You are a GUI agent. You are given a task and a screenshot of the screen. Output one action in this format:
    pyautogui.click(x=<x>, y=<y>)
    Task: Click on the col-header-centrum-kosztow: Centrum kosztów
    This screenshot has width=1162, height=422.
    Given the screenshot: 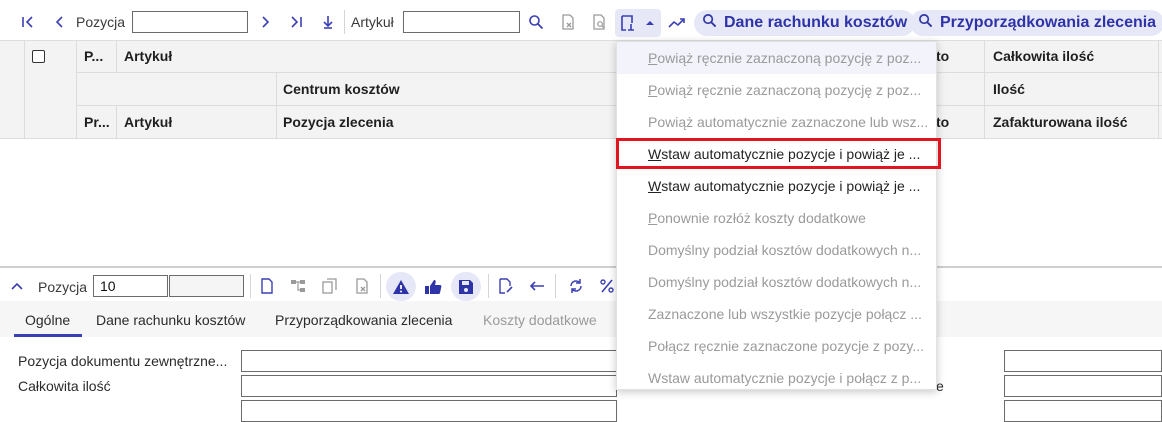 What is the action you would take?
    pyautogui.click(x=341, y=89)
    